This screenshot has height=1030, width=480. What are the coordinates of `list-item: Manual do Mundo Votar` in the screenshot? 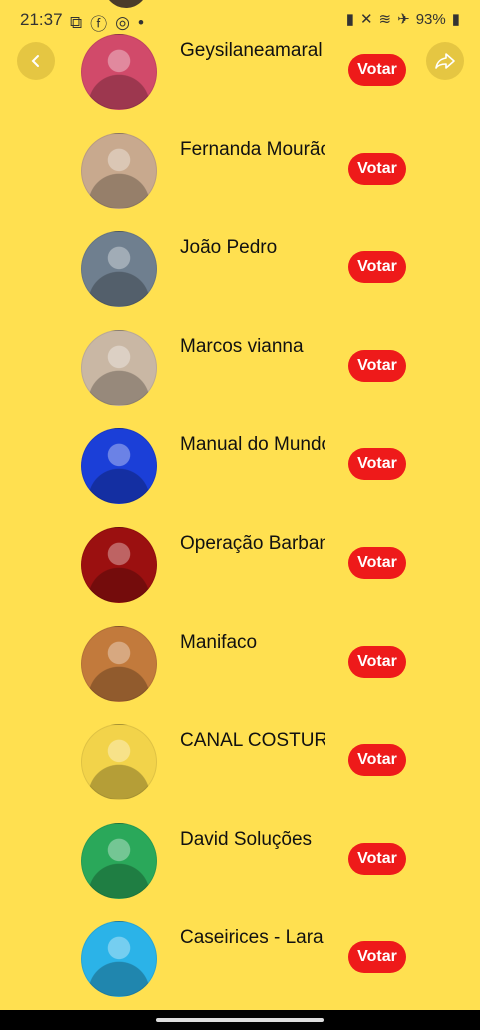 It's located at (240, 473).